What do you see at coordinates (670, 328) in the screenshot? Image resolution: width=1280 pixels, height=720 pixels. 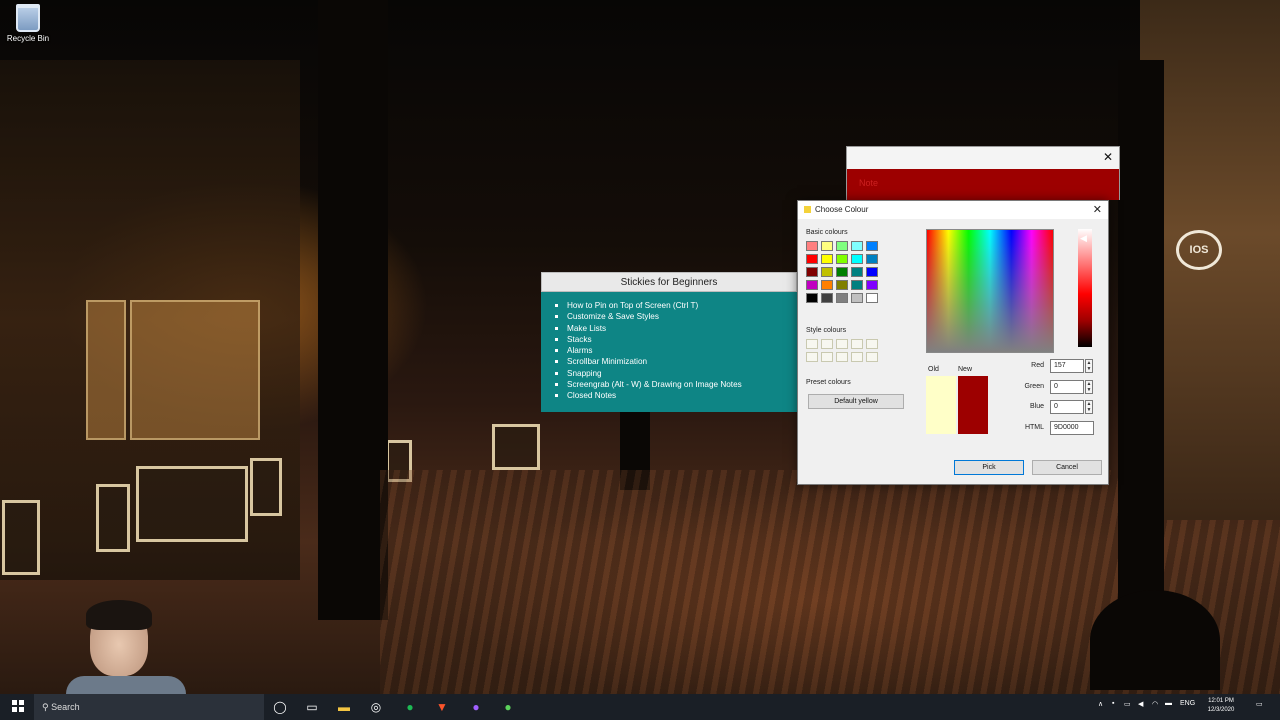 I see `list-item: Make Lists` at bounding box center [670, 328].